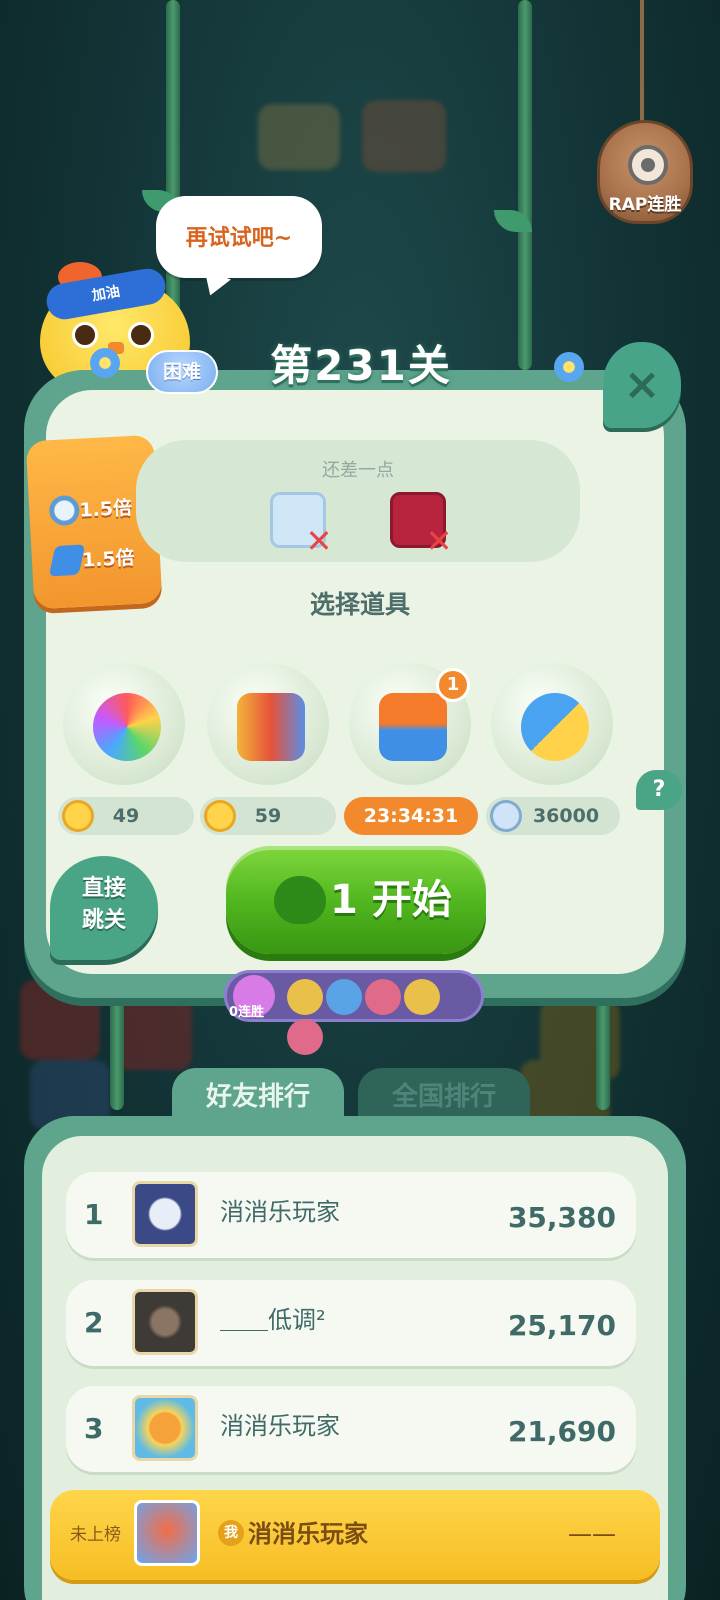 This screenshot has height=1600, width=720. I want to click on rank-number: 2, so click(94, 1322).